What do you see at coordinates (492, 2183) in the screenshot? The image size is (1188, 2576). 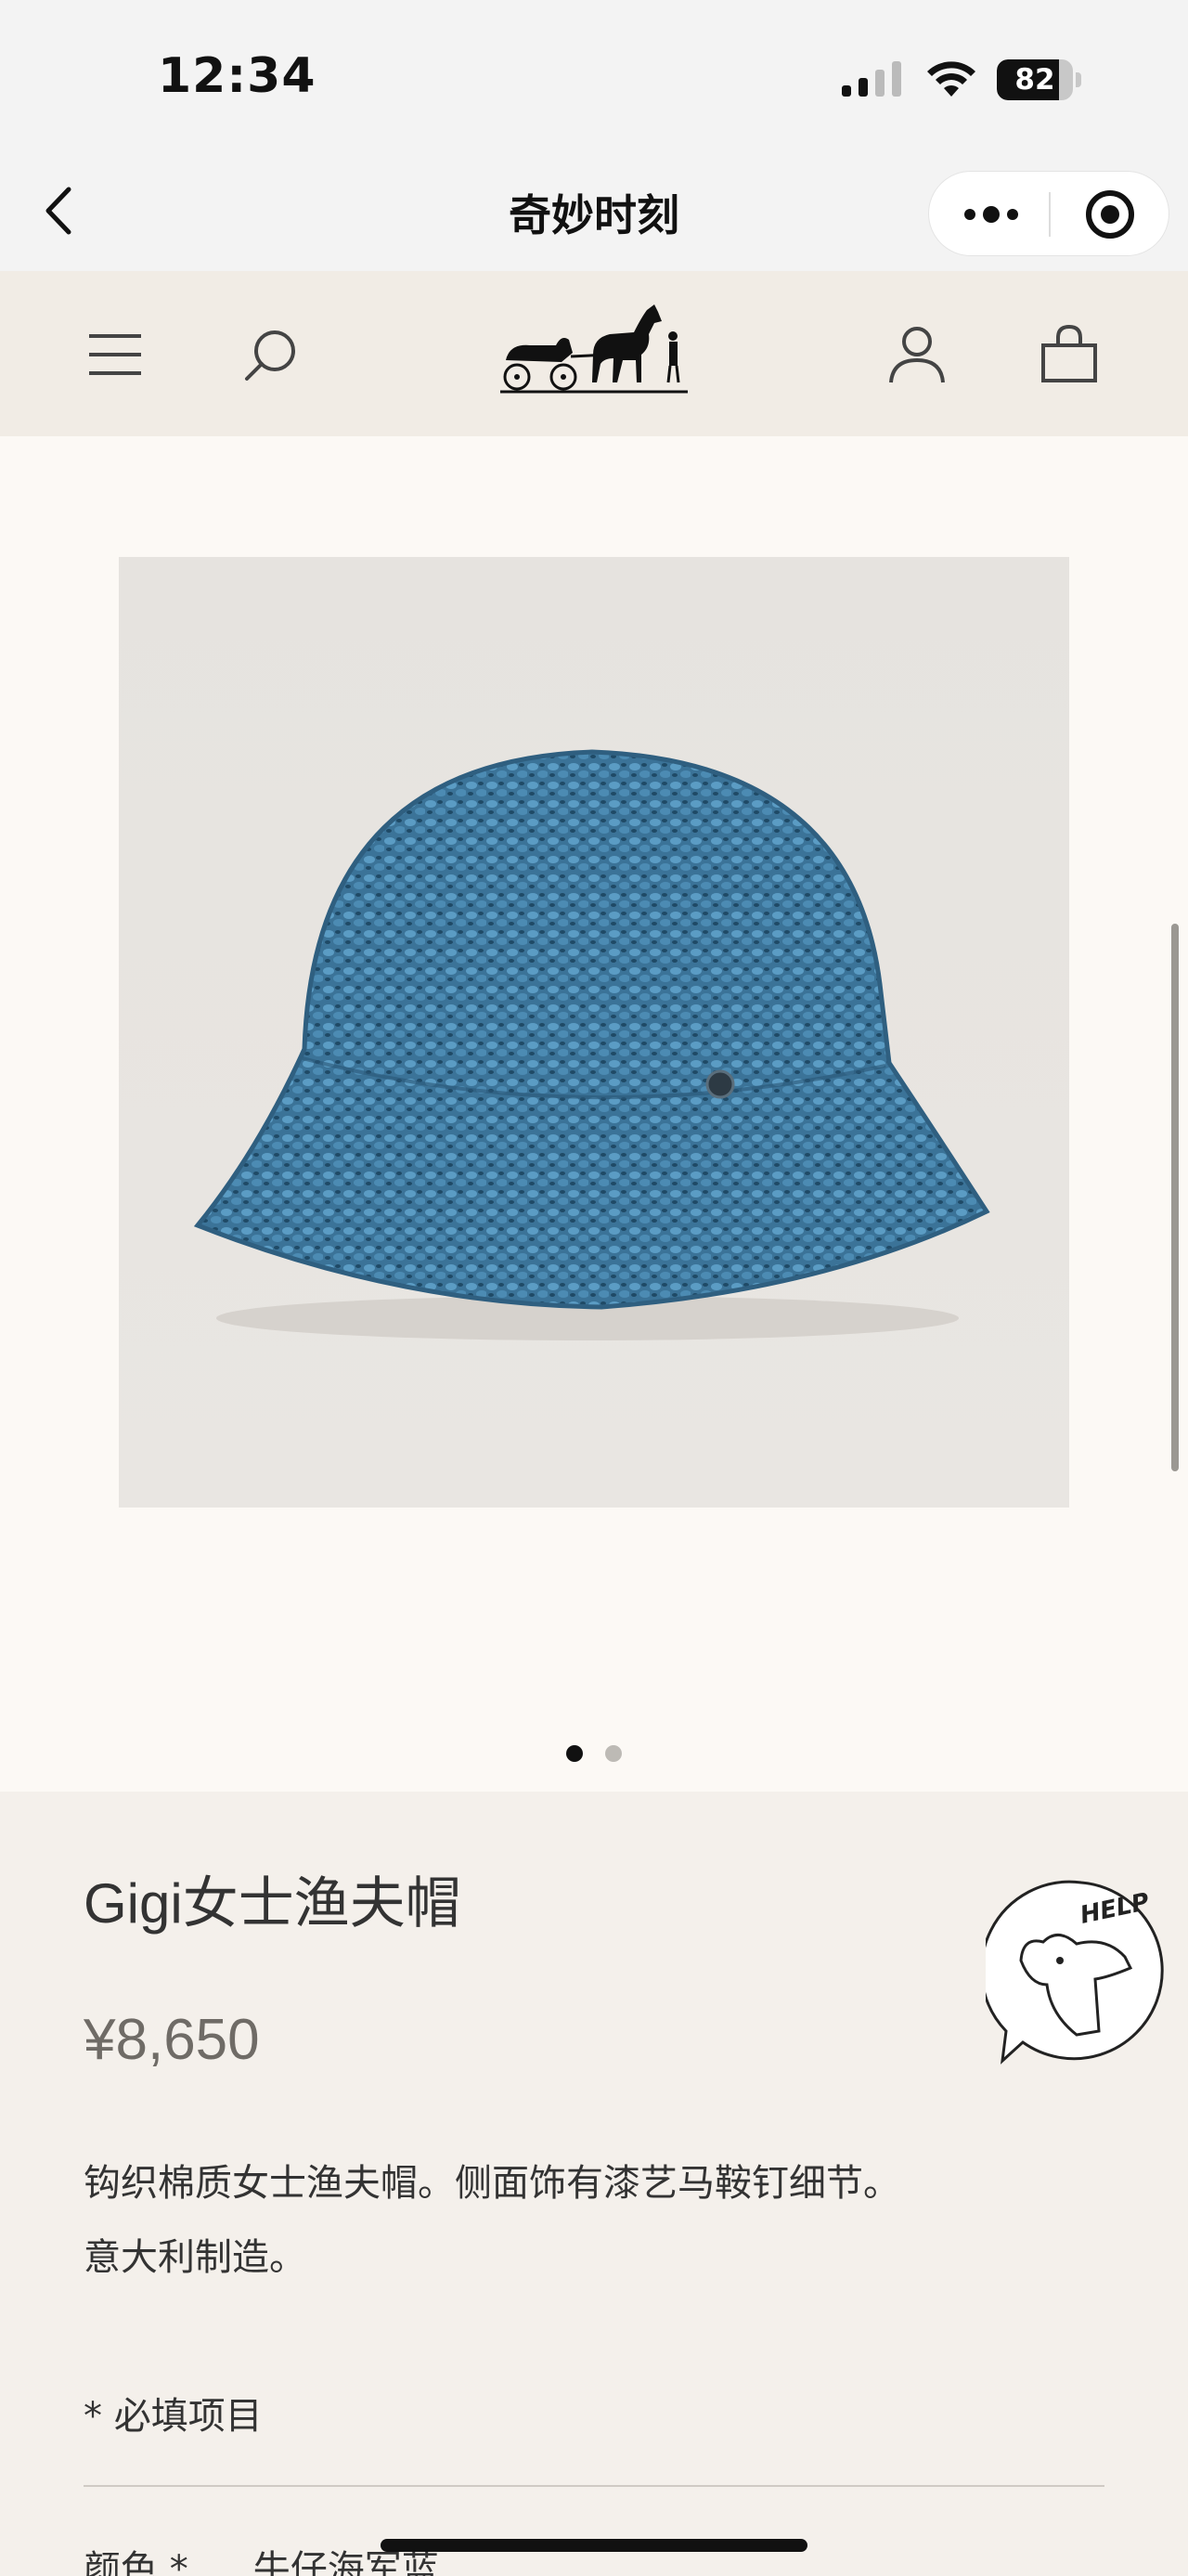 I see `description-line-1: 钩织棉质女士渔夫帽。侧面饰有漆艺马鞍钉细节。` at bounding box center [492, 2183].